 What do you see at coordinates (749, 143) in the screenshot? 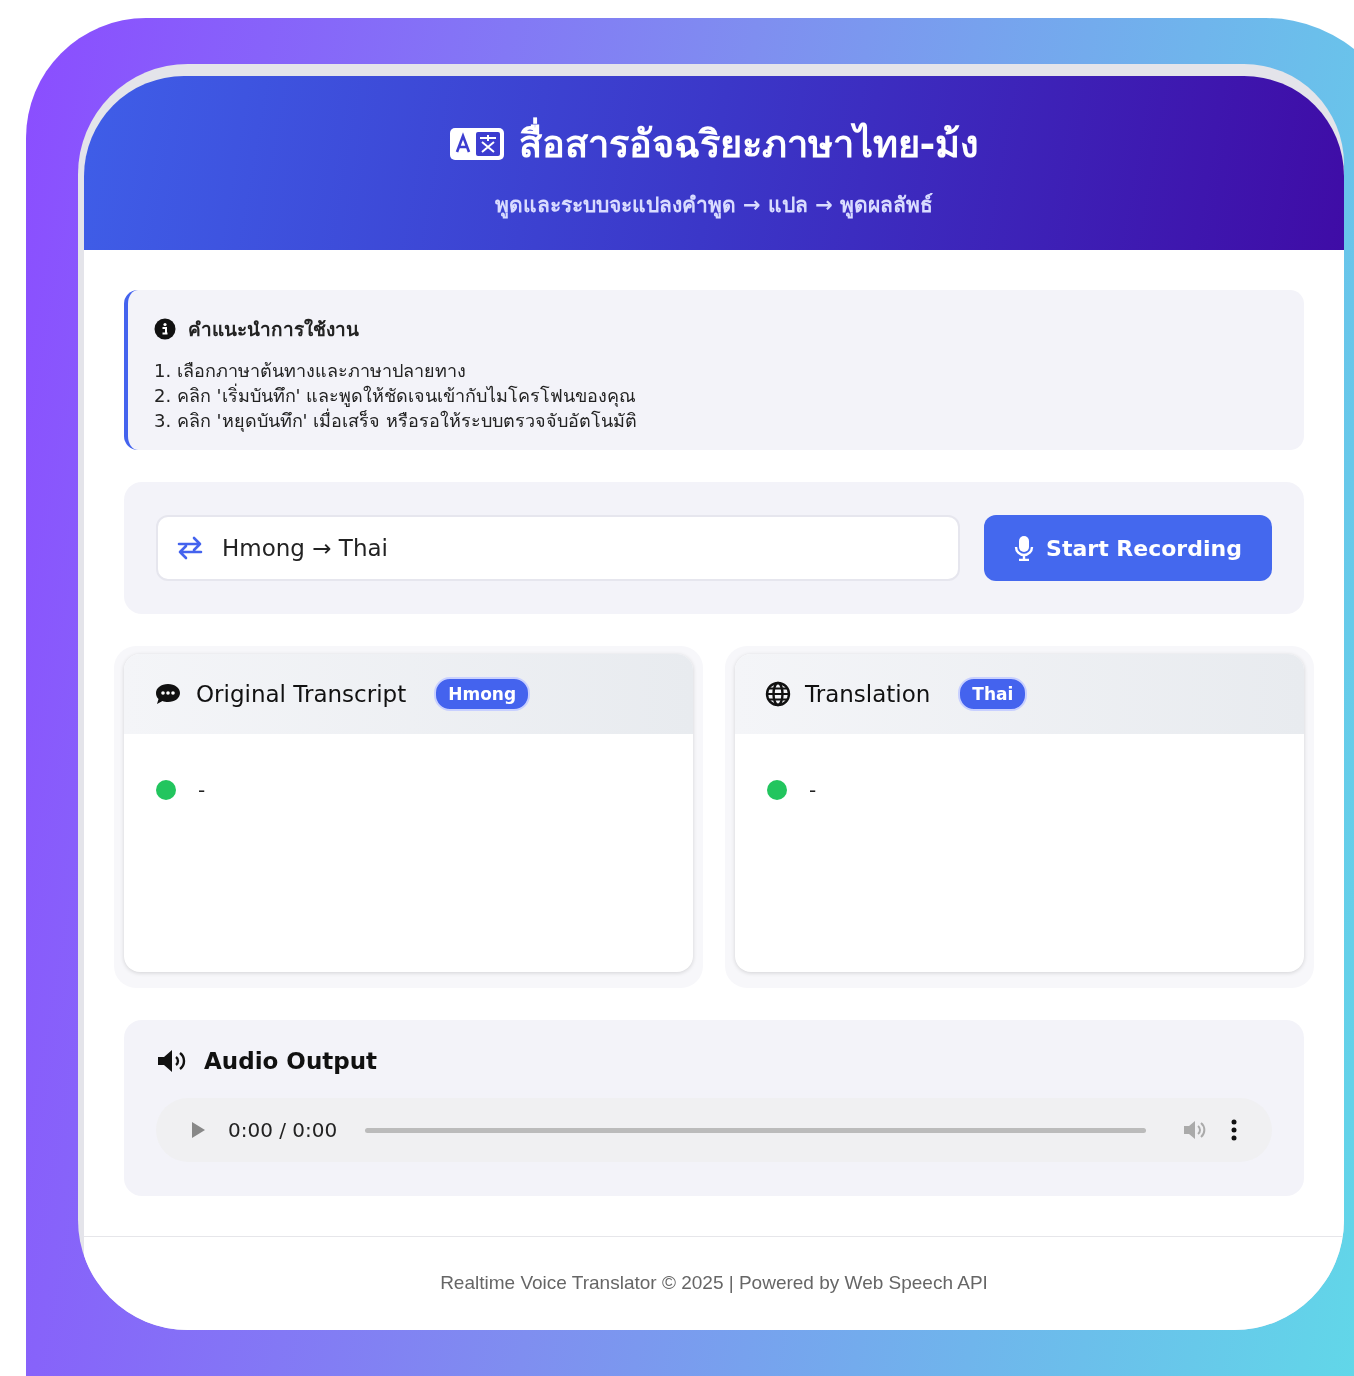
I see `app-title: สื่อสารอัจฉริยะภาษาไทย-ม้ง` at bounding box center [749, 143].